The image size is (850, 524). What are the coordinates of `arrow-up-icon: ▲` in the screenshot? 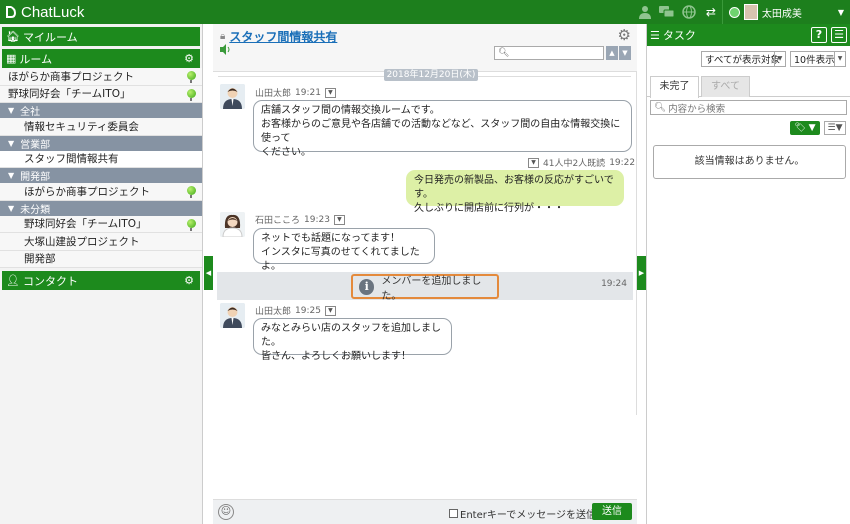 It's located at (612, 53).